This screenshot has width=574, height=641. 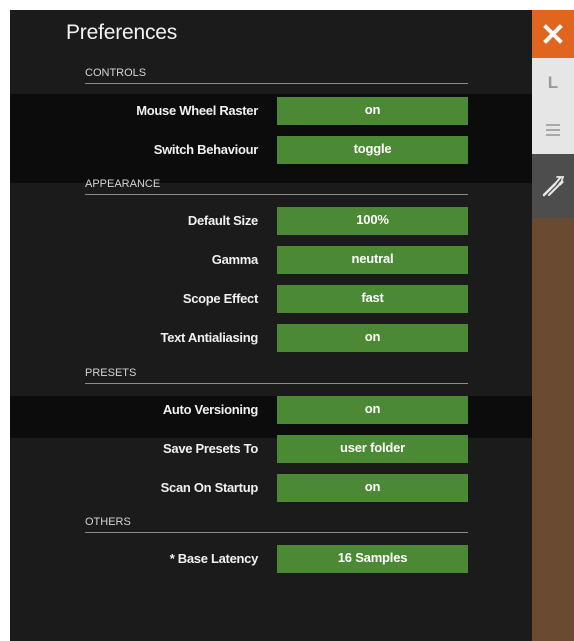 I want to click on section-header-appearance: APPEARANCE, so click(x=276, y=186).